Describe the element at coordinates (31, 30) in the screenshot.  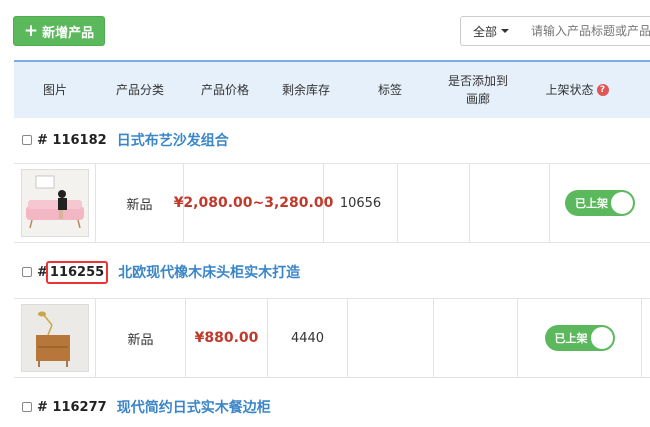
I see `plus-icon: +` at that location.